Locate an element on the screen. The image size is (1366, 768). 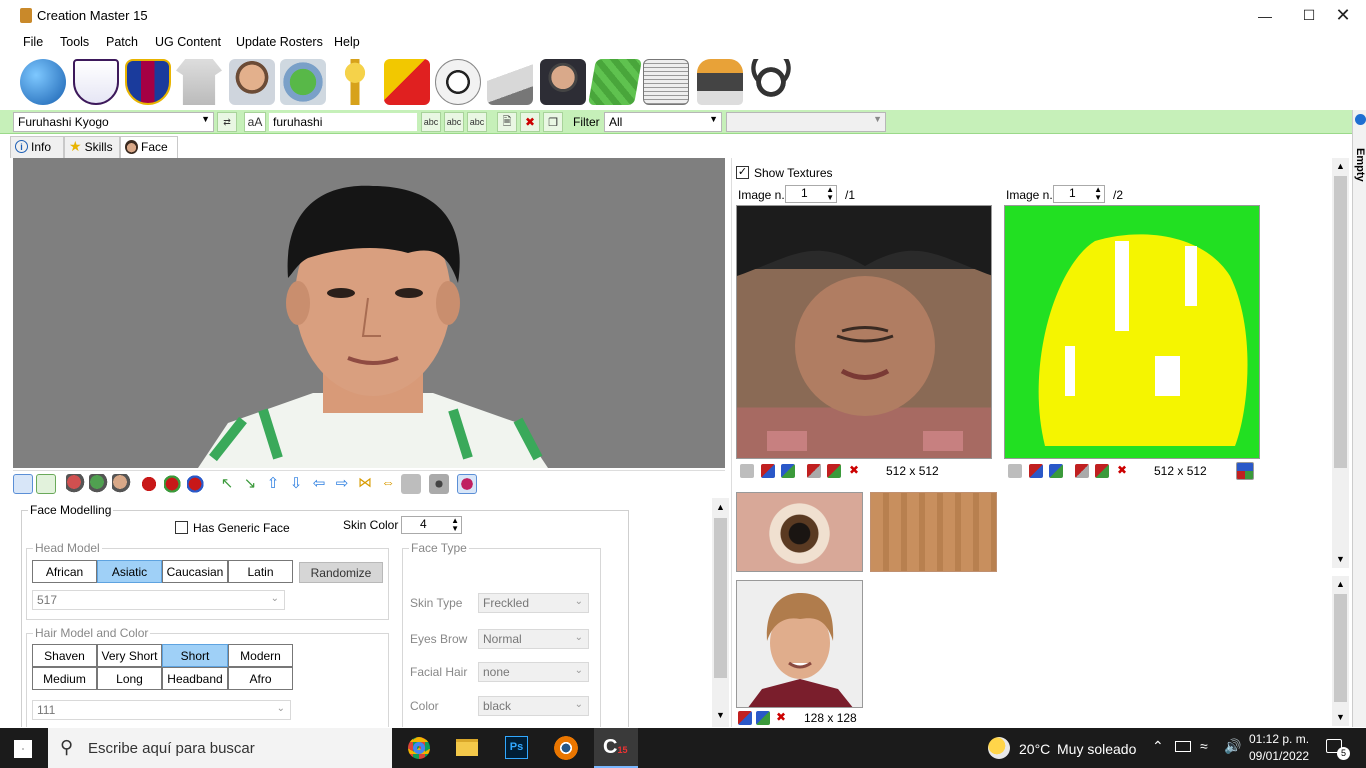
photoshop-icon: Ps is located at coordinates (516, 747).